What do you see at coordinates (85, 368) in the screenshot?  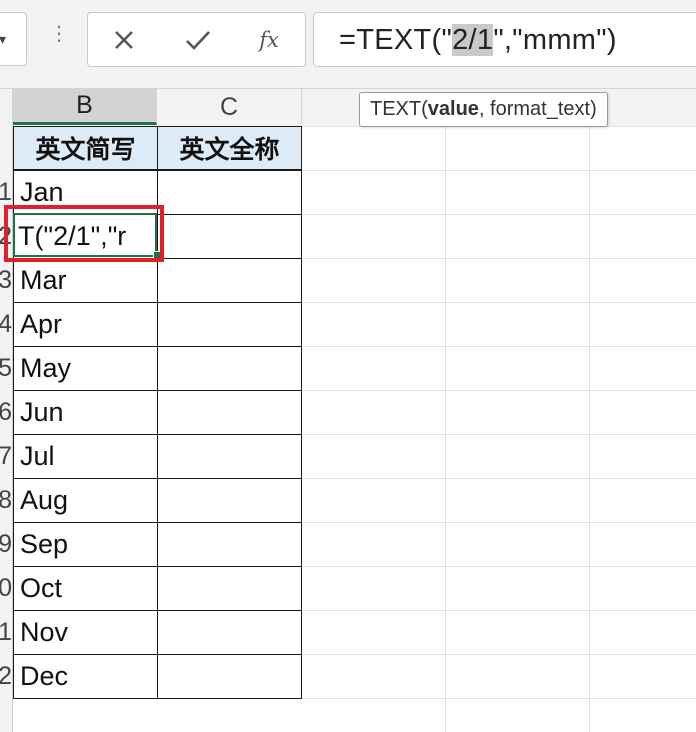 I see `cell-b: May` at bounding box center [85, 368].